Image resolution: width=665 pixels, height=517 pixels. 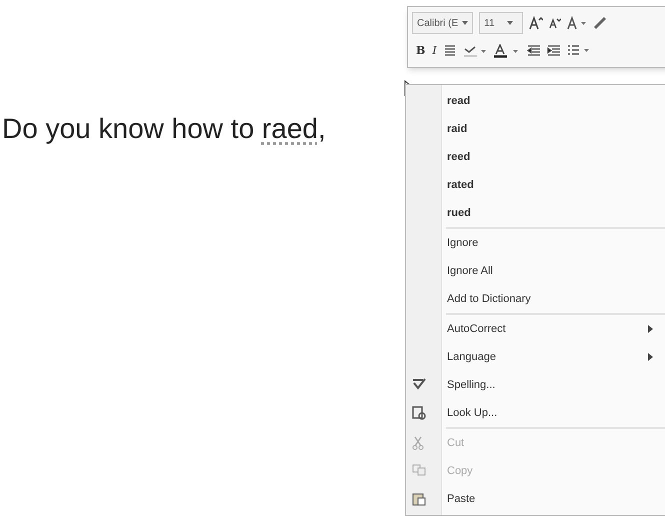 What do you see at coordinates (555, 271) in the screenshot?
I see `menu-item: Ignore All` at bounding box center [555, 271].